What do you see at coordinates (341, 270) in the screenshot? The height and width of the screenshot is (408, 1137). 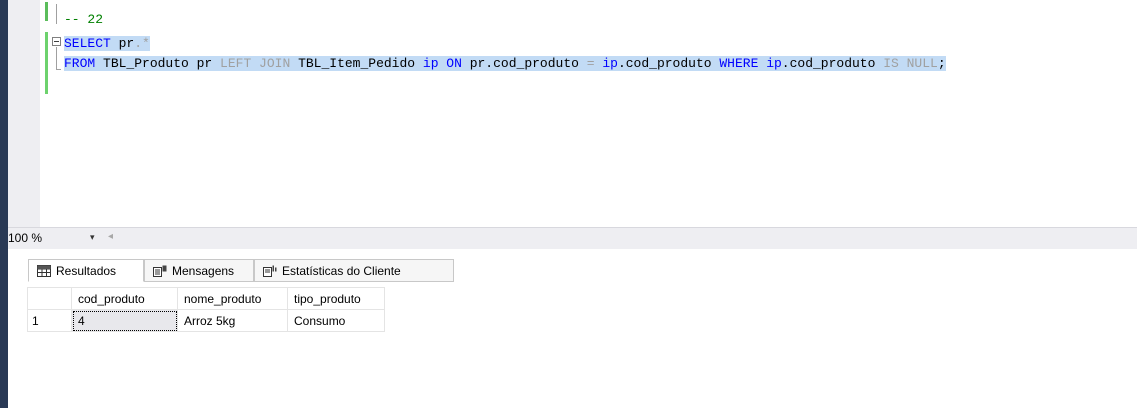 I see `tab-label: Estatísticas do Cliente` at bounding box center [341, 270].